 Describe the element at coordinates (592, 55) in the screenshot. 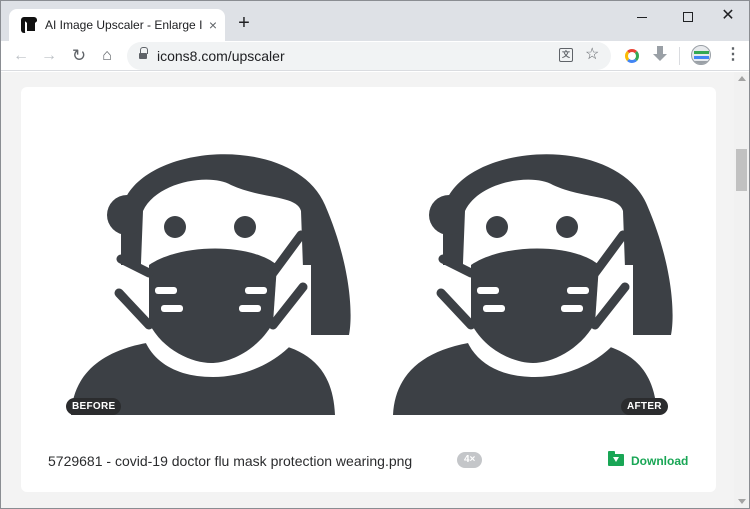

I see `bookmark-star-icon: ☆` at that location.